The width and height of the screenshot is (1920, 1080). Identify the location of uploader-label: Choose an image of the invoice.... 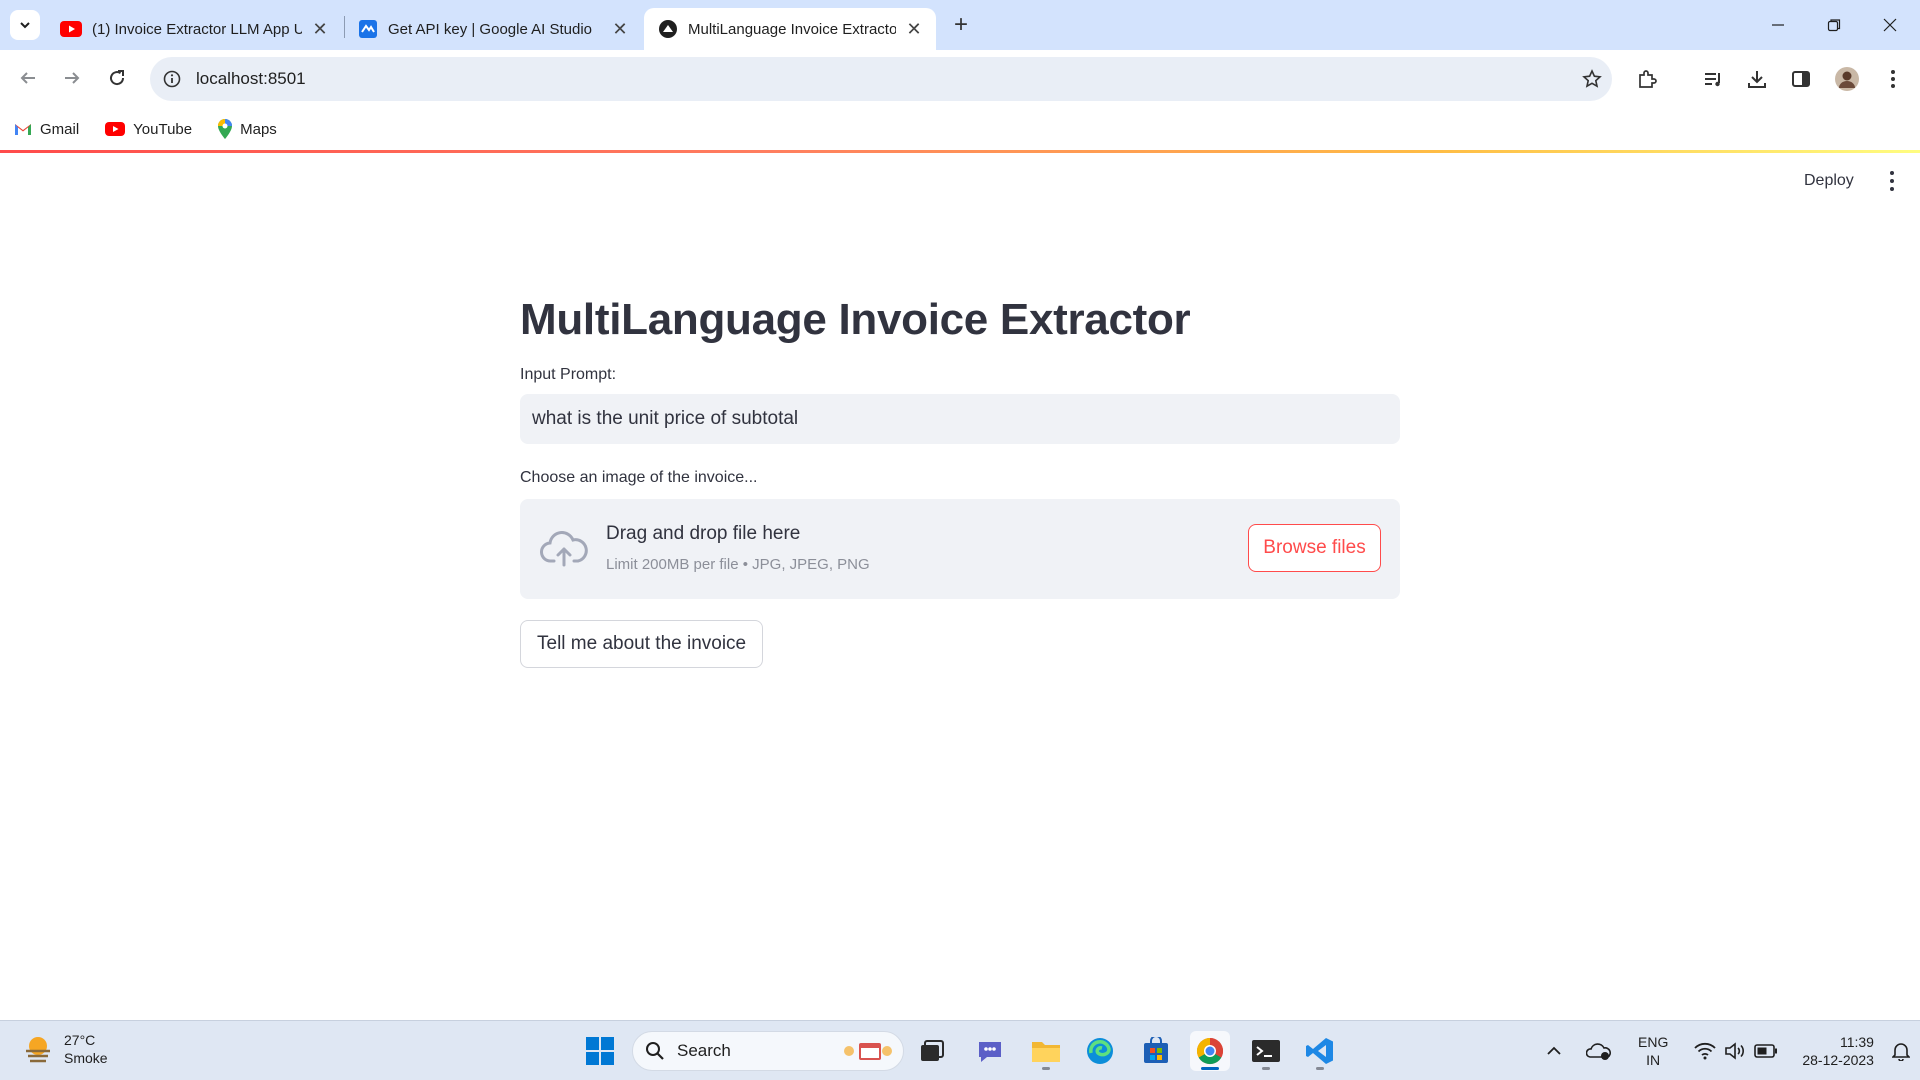
(639, 477).